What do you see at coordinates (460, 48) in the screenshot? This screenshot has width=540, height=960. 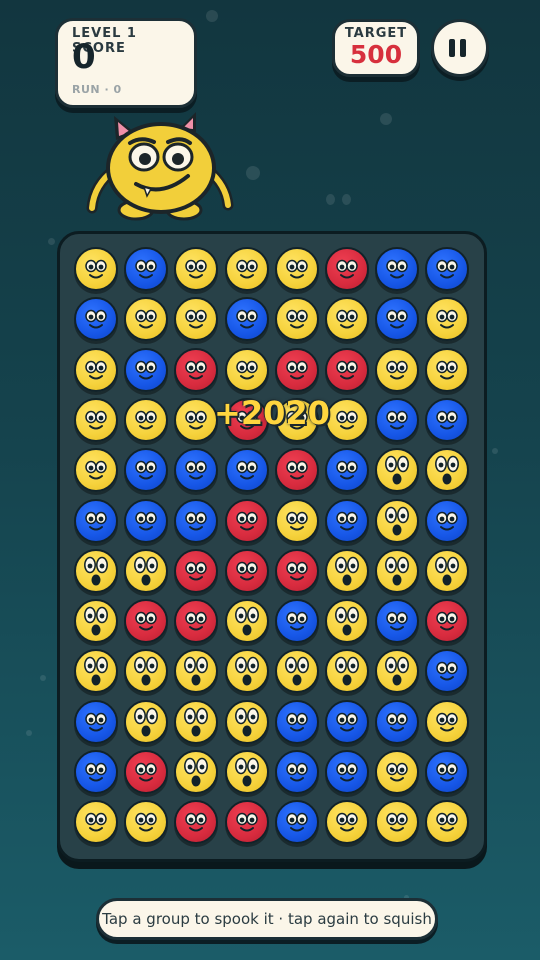 I see `pause-button` at bounding box center [460, 48].